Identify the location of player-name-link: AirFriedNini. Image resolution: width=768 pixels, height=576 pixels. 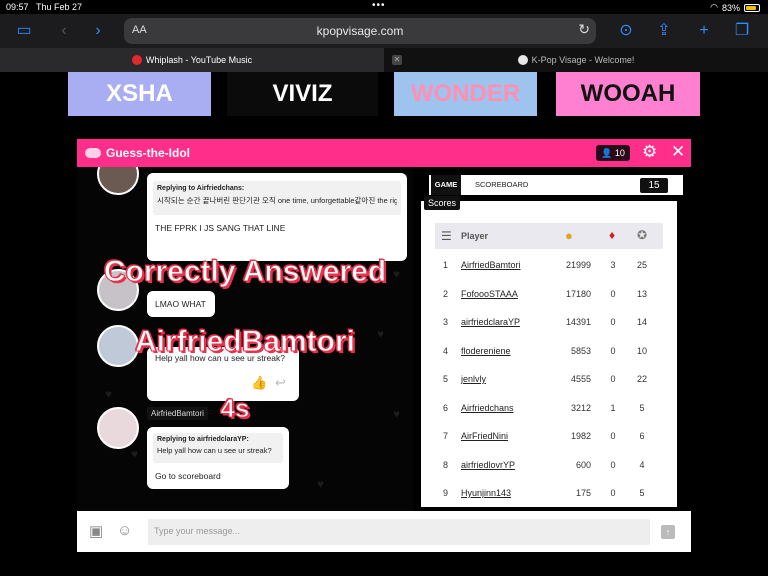
(484, 436).